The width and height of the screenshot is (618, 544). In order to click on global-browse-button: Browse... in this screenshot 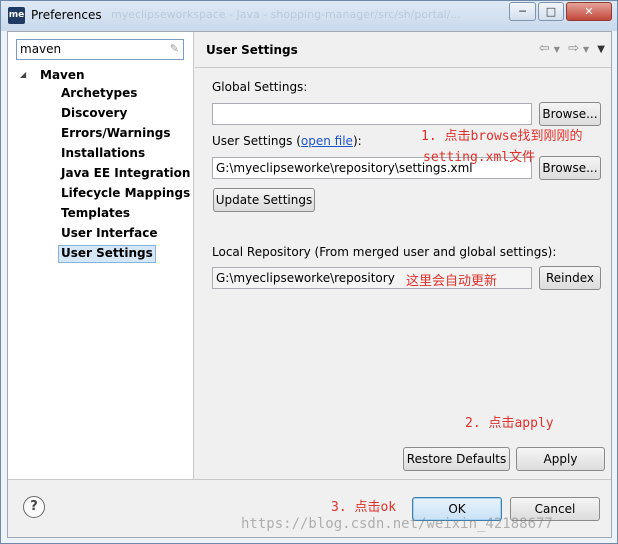, I will do `click(570, 114)`.